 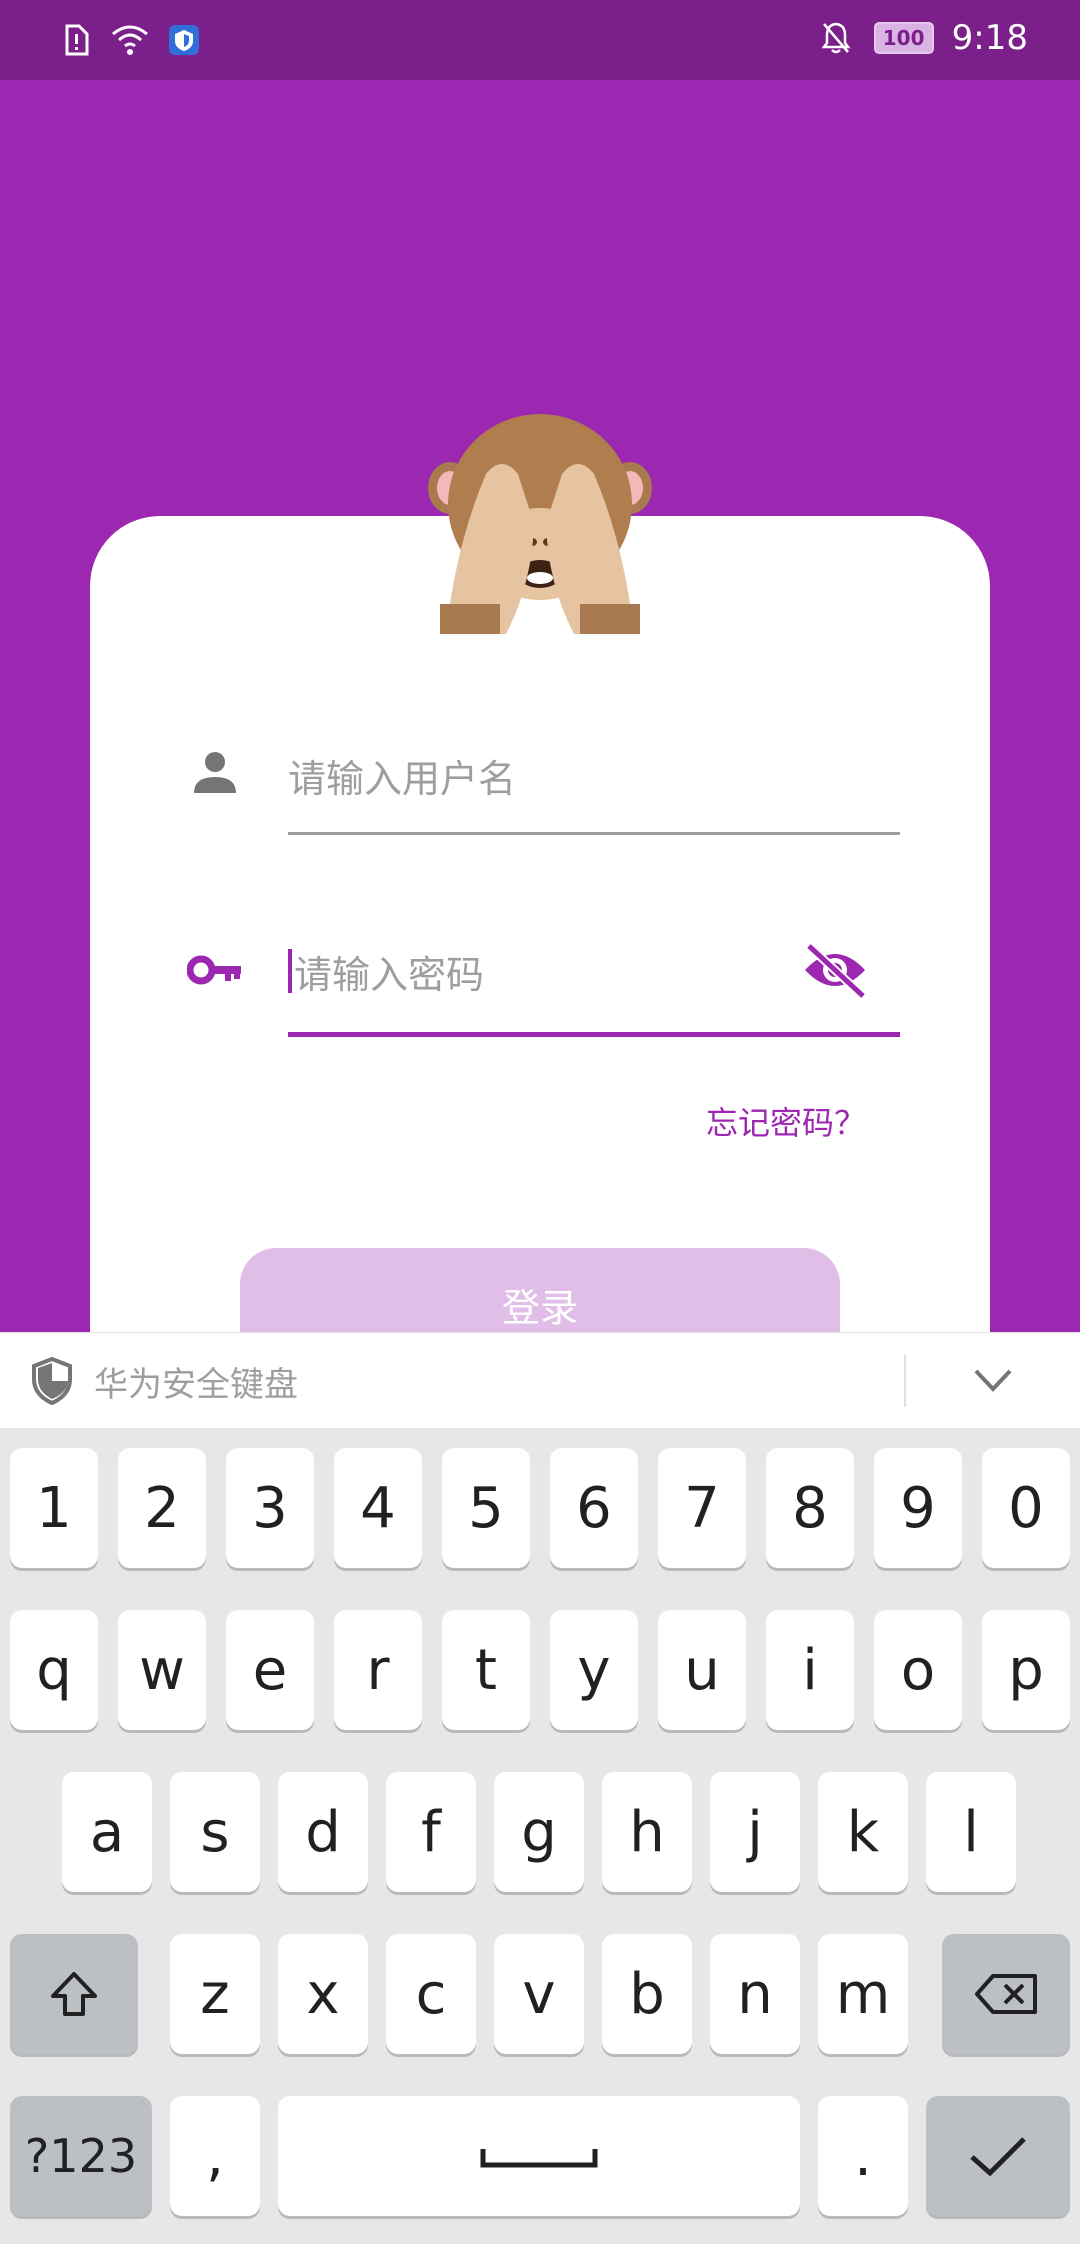 I want to click on username-row: 请输入用户名, so click(x=540, y=790).